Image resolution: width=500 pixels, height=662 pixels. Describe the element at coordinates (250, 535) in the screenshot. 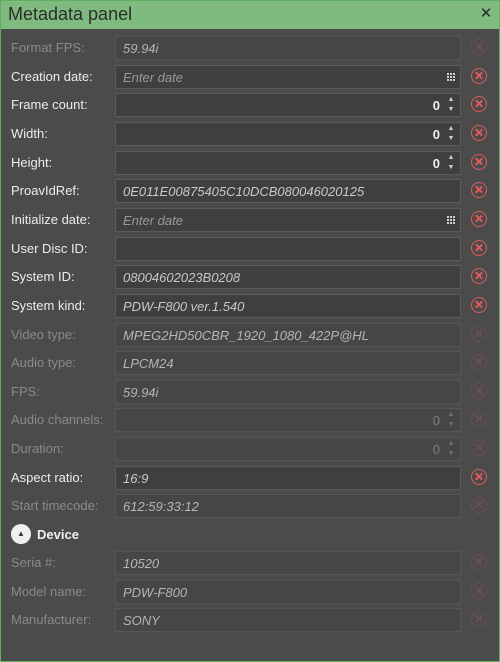

I see `device-section-header: ▲ Device` at that location.